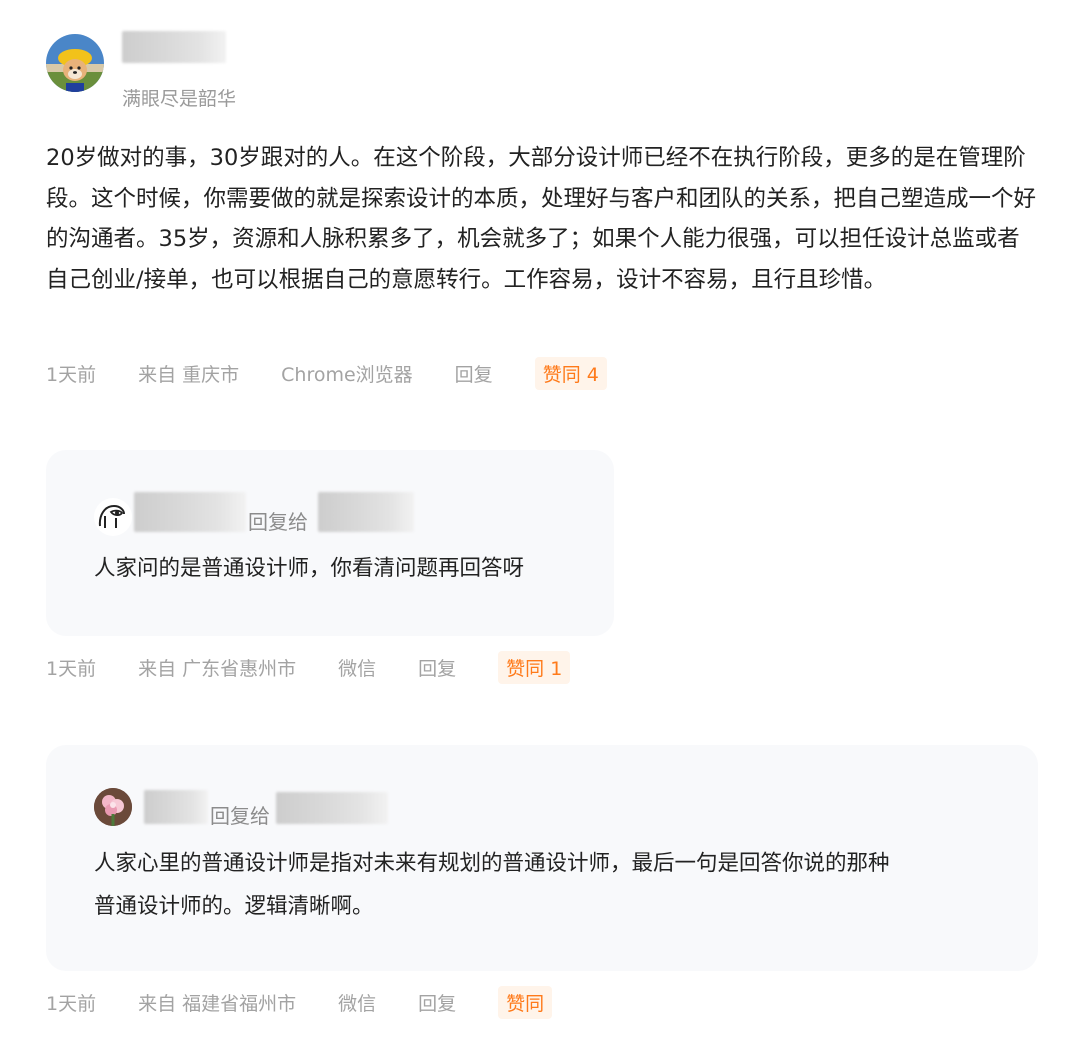 Image resolution: width=1080 pixels, height=1053 pixels. Describe the element at coordinates (330, 543) in the screenshot. I see `reply-card` at that location.